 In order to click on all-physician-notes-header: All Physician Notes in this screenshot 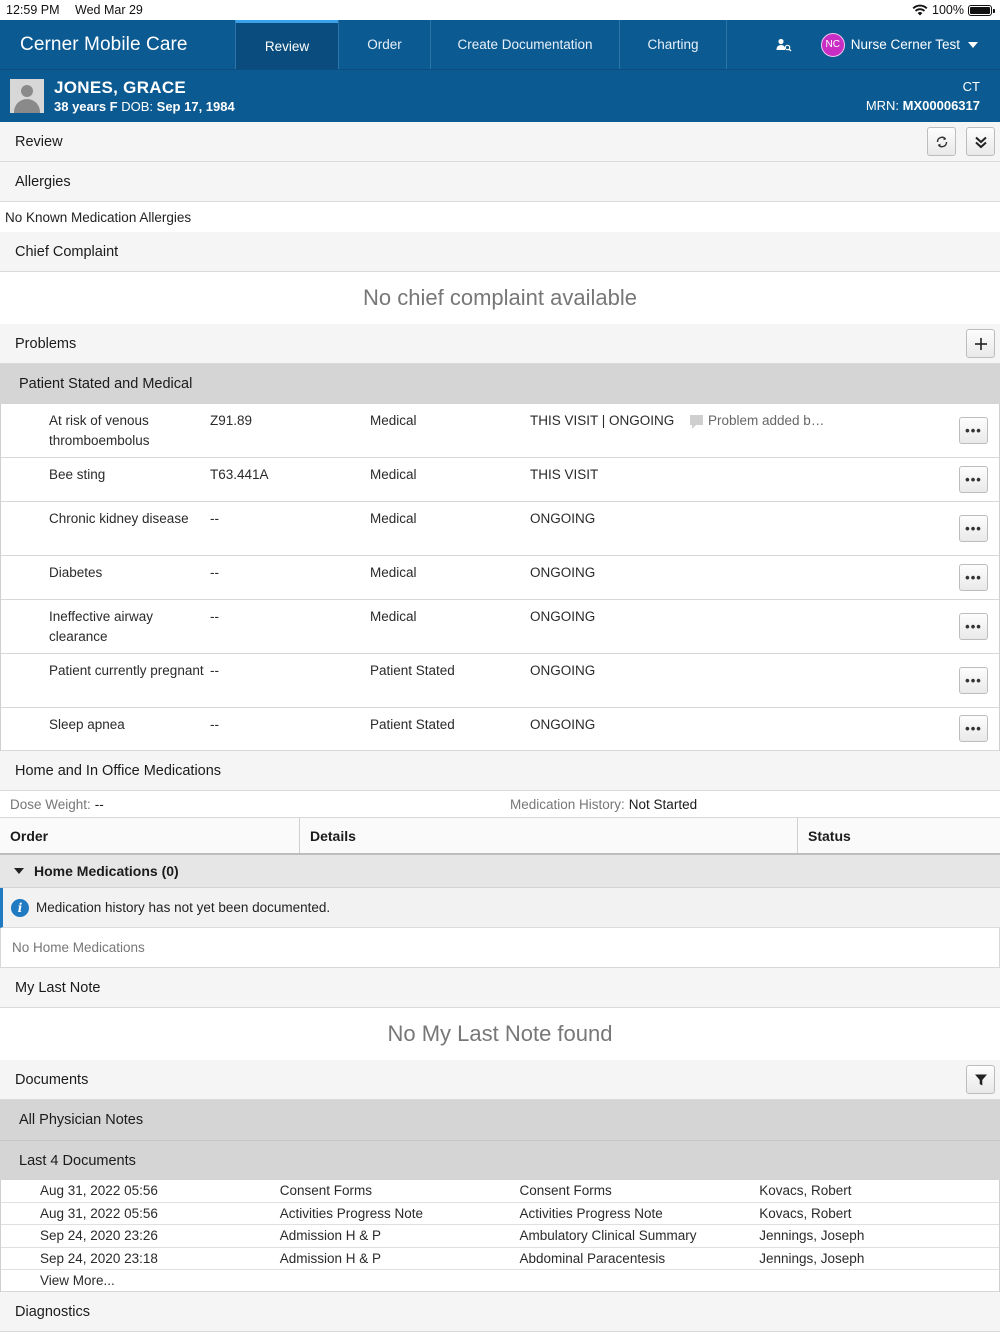, I will do `click(500, 1120)`.